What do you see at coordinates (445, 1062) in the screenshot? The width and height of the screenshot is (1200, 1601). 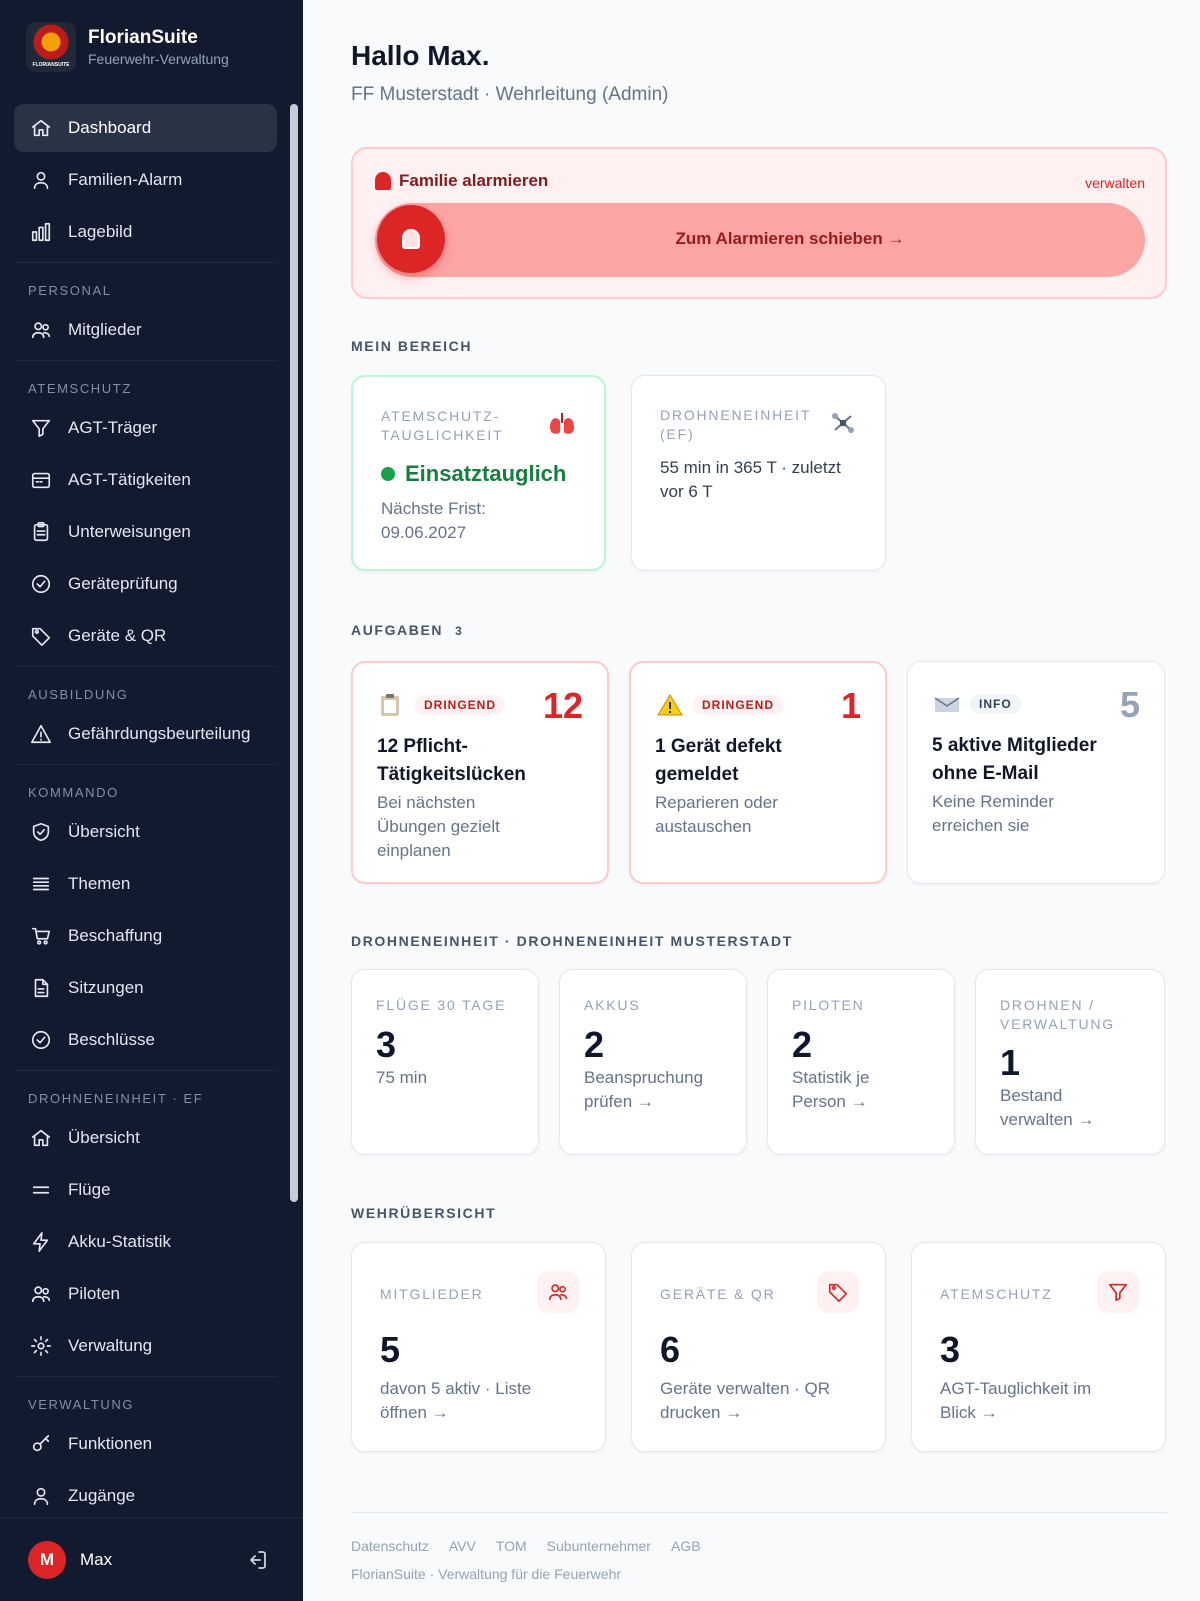 I see `drone-stat-card: FLÜGE 30 TAGE 3 75 min` at bounding box center [445, 1062].